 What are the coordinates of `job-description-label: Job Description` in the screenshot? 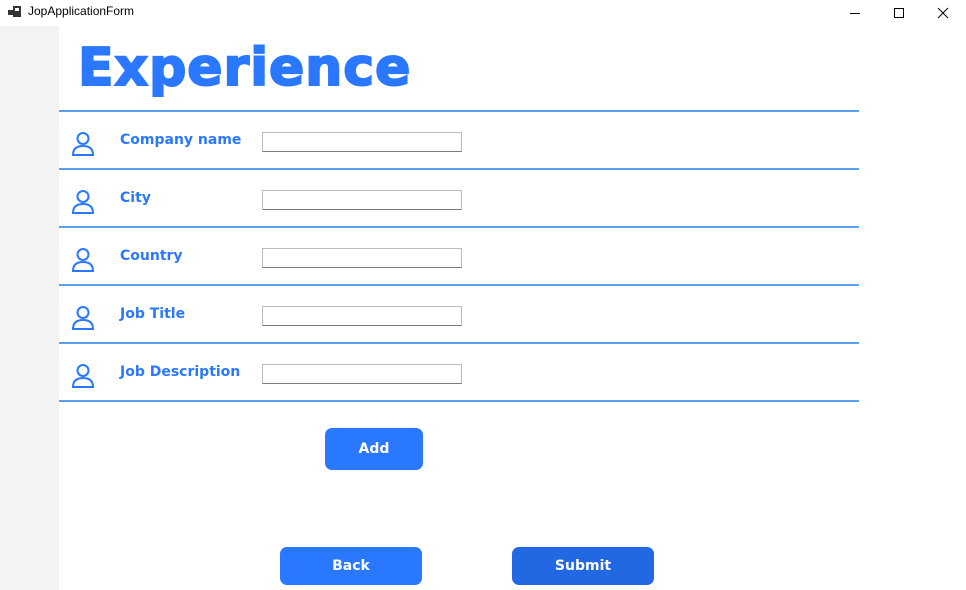 It's located at (180, 372).